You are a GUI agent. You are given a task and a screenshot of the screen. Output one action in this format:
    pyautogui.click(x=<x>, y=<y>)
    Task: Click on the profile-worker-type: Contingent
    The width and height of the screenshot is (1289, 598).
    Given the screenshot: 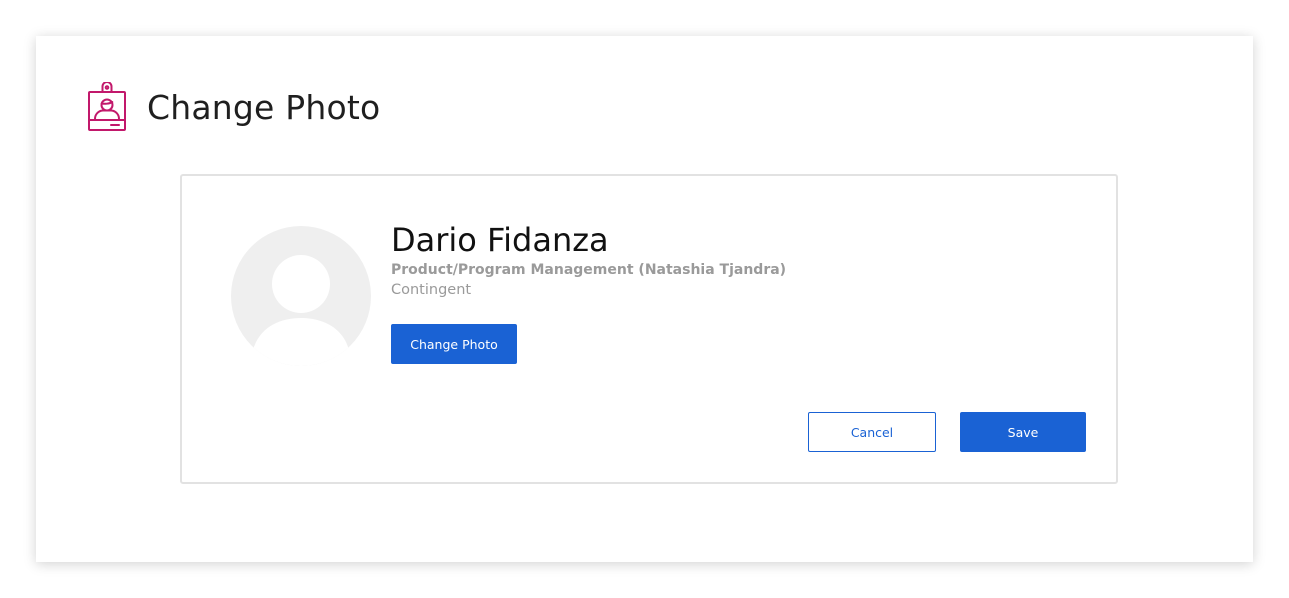 What is the action you would take?
    pyautogui.click(x=431, y=290)
    